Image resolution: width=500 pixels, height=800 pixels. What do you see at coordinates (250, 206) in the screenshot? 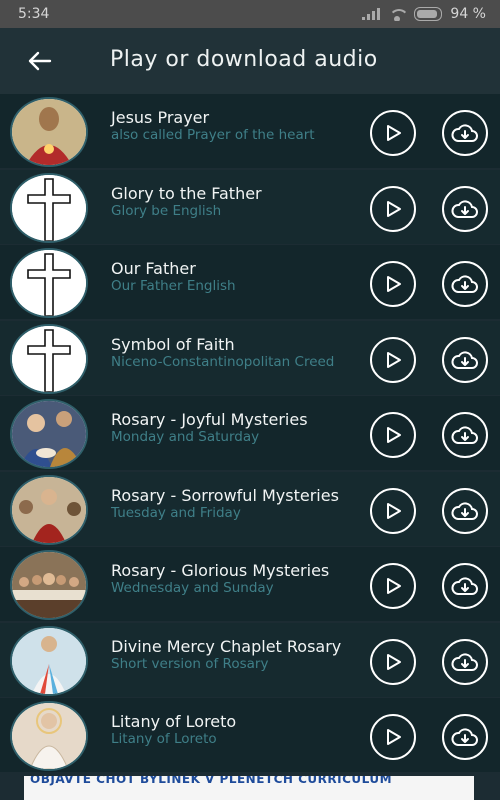
I see `list-item: Glory to the Father Glory be English` at bounding box center [250, 206].